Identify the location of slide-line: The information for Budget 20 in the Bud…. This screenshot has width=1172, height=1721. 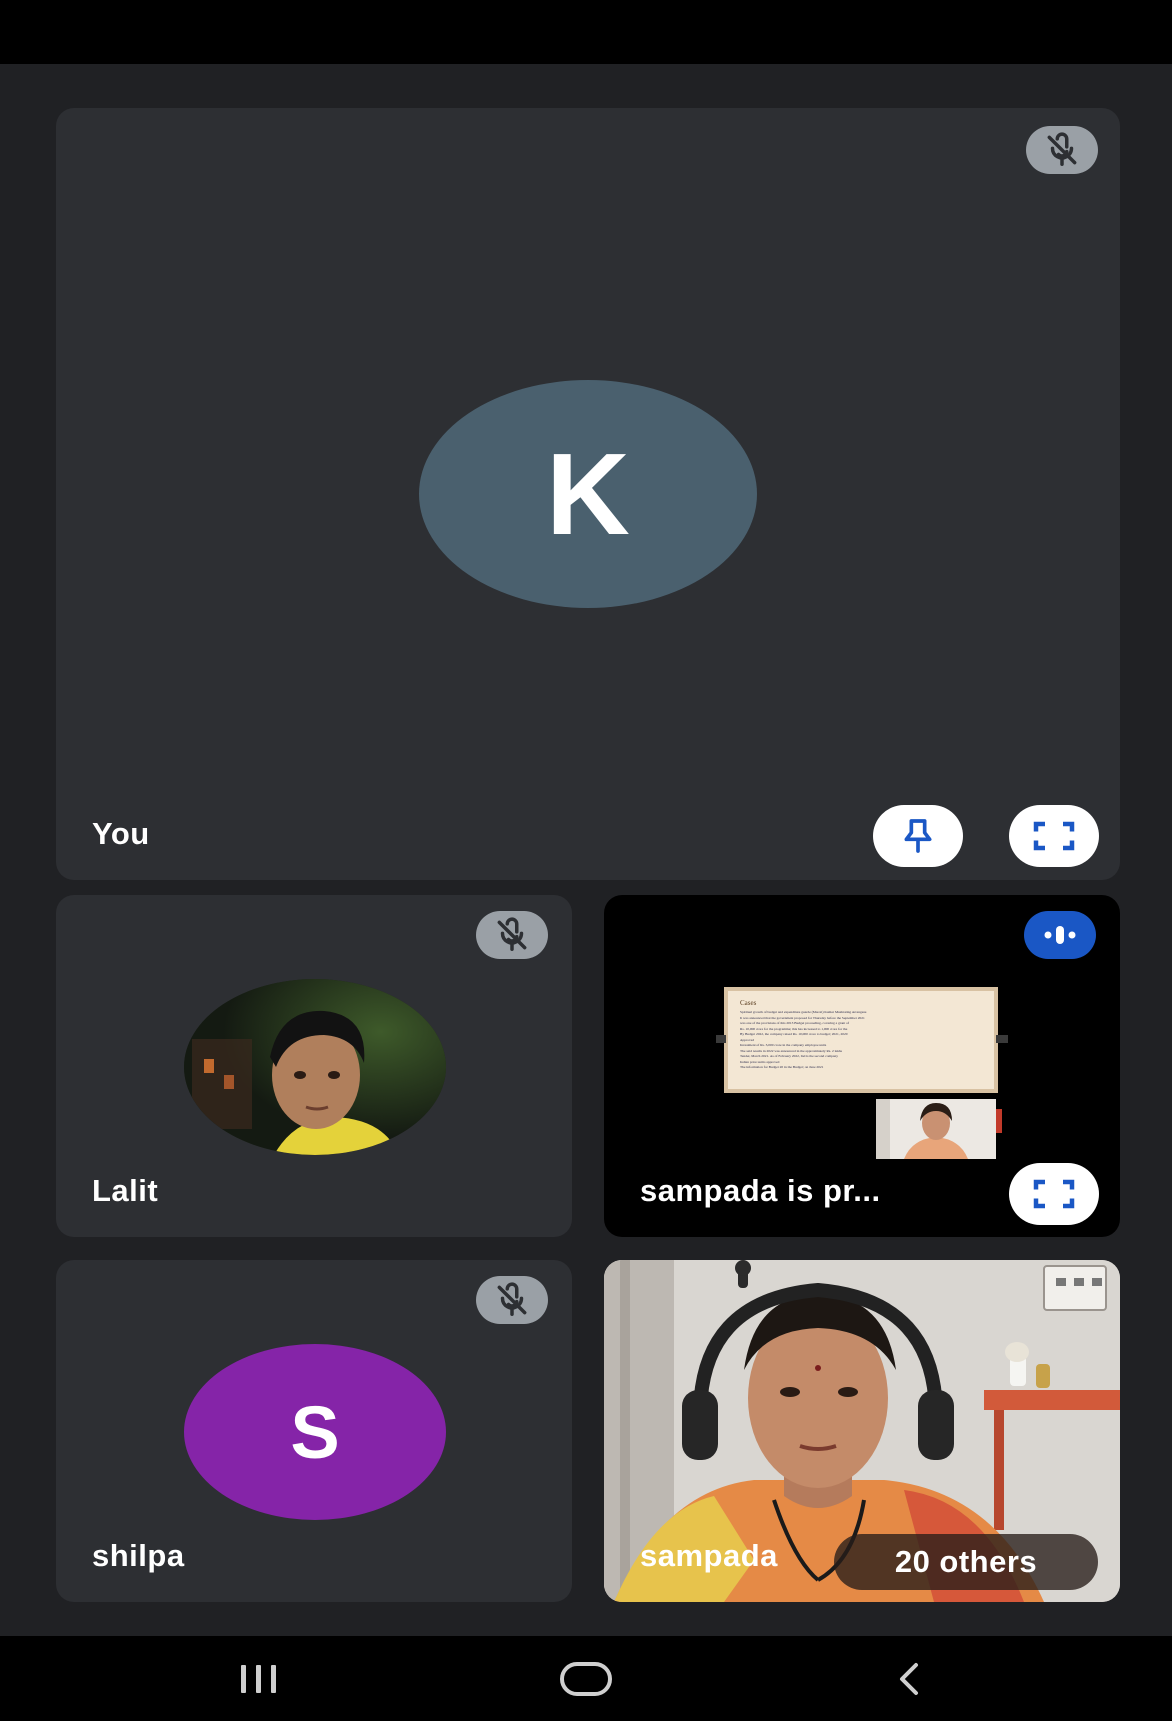
(782, 1067).